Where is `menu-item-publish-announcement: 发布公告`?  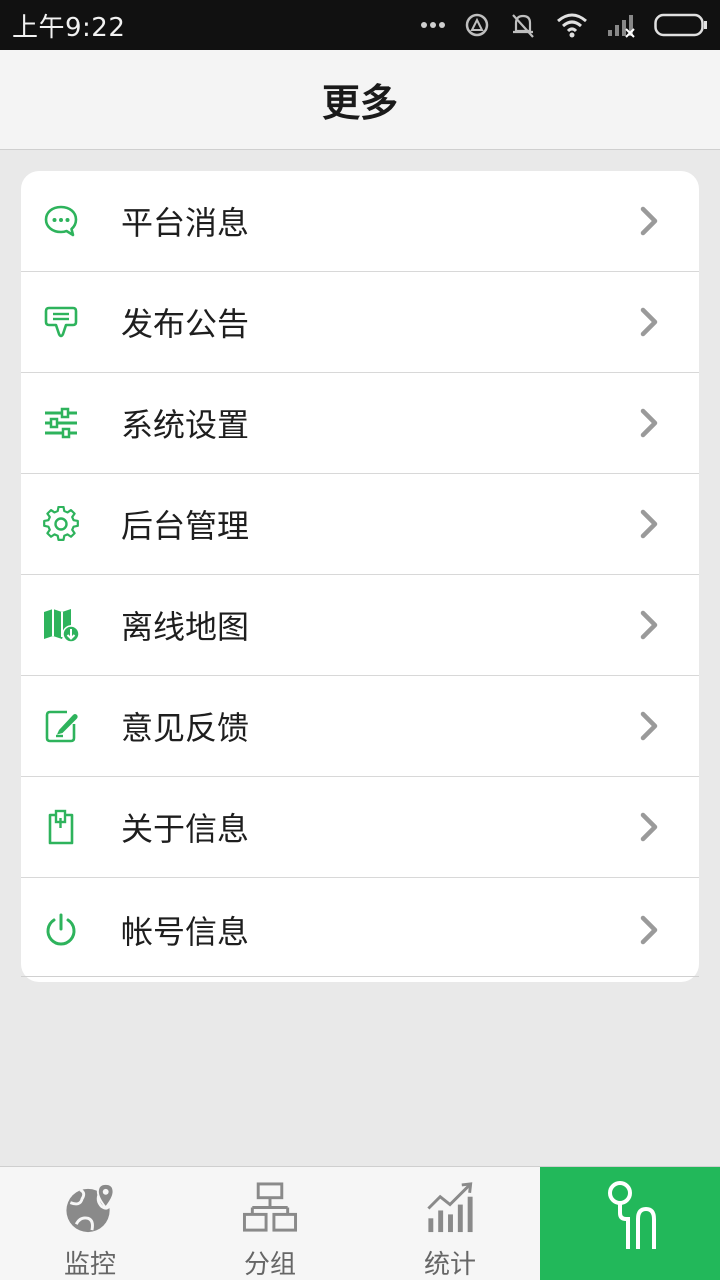 menu-item-publish-announcement: 发布公告 is located at coordinates (360, 322).